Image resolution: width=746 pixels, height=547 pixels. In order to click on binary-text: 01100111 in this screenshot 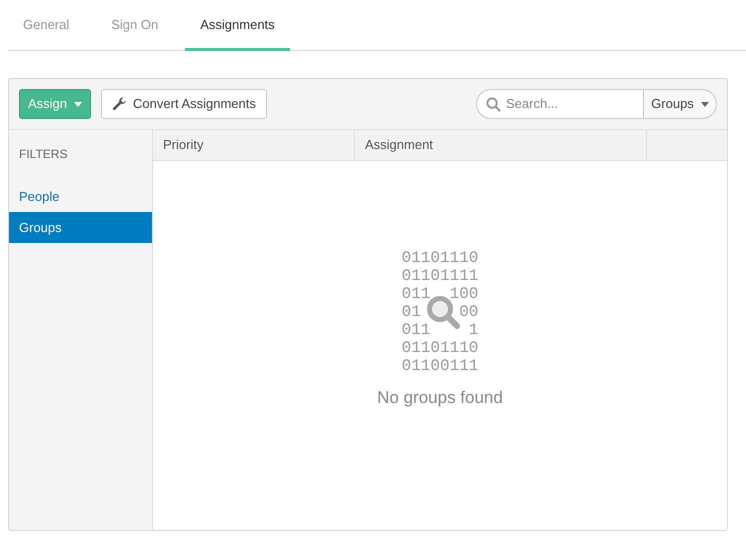, I will do `click(440, 366)`.